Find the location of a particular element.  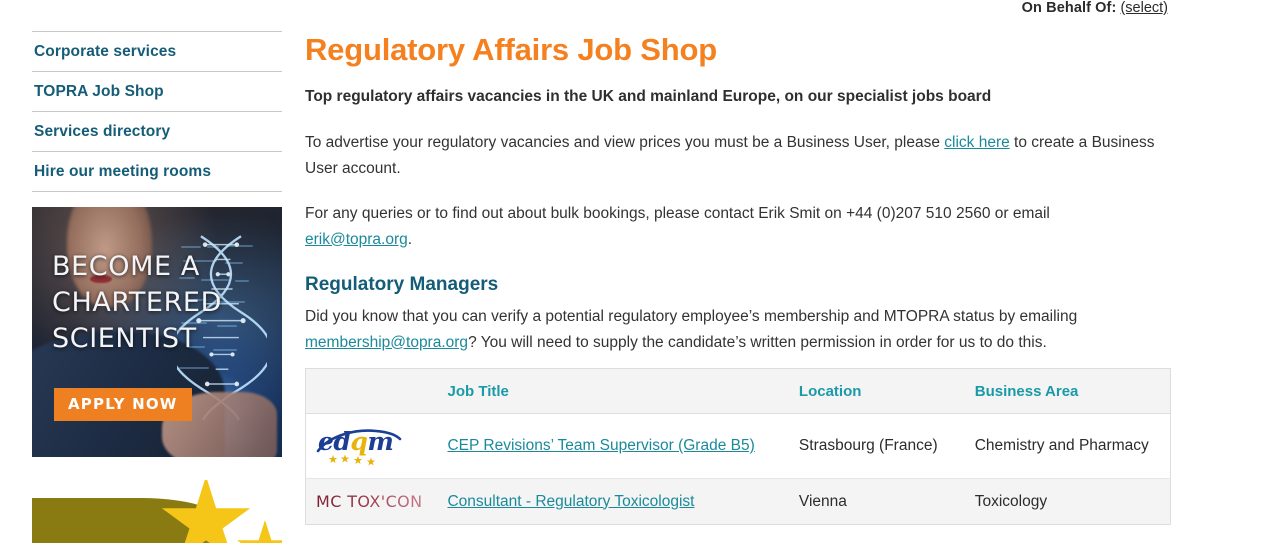

on-behalf-of-select-link: (select) is located at coordinates (1144, 8).